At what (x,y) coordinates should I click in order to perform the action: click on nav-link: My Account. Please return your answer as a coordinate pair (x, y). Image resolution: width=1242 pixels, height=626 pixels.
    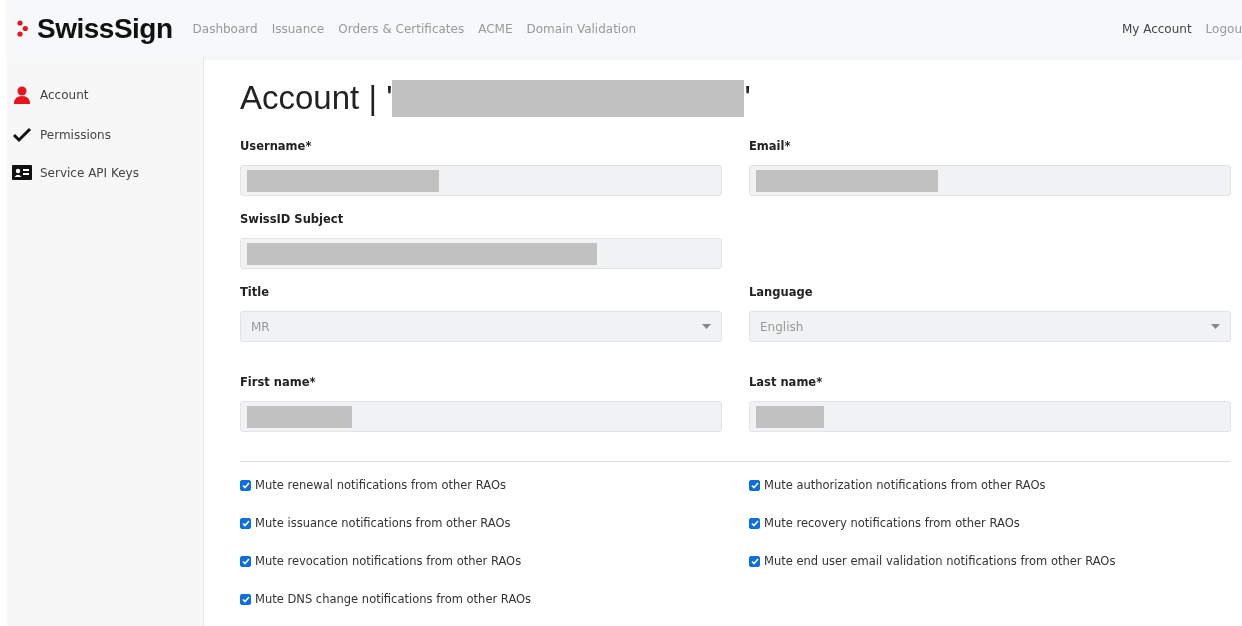
    Looking at the image, I should click on (1156, 28).